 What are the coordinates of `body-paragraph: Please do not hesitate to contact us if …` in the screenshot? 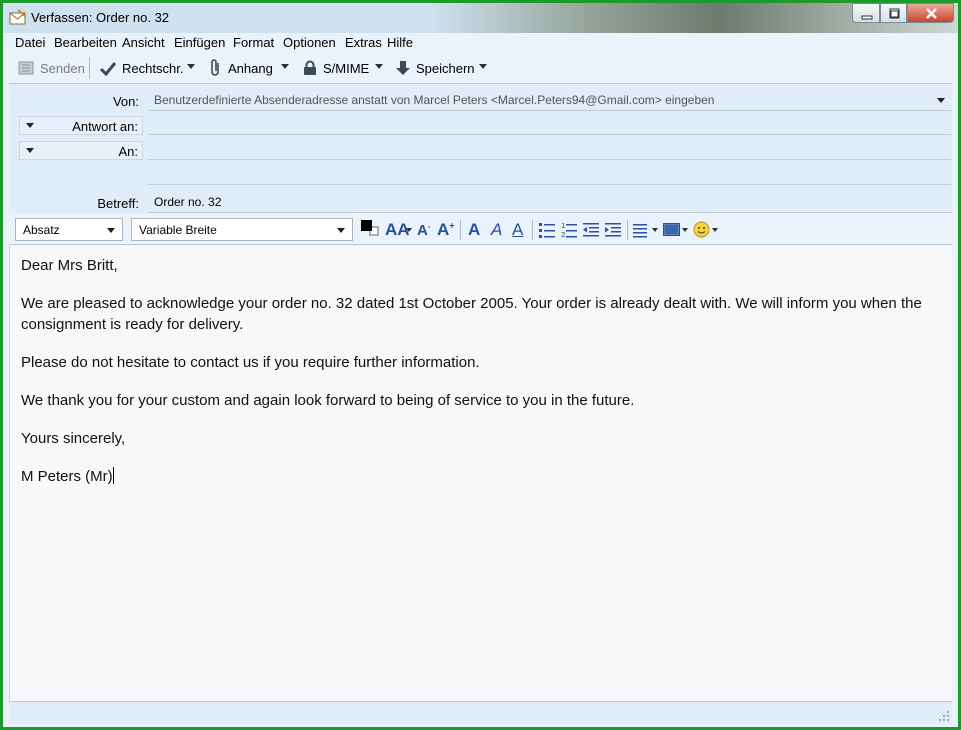 It's located at (250, 362).